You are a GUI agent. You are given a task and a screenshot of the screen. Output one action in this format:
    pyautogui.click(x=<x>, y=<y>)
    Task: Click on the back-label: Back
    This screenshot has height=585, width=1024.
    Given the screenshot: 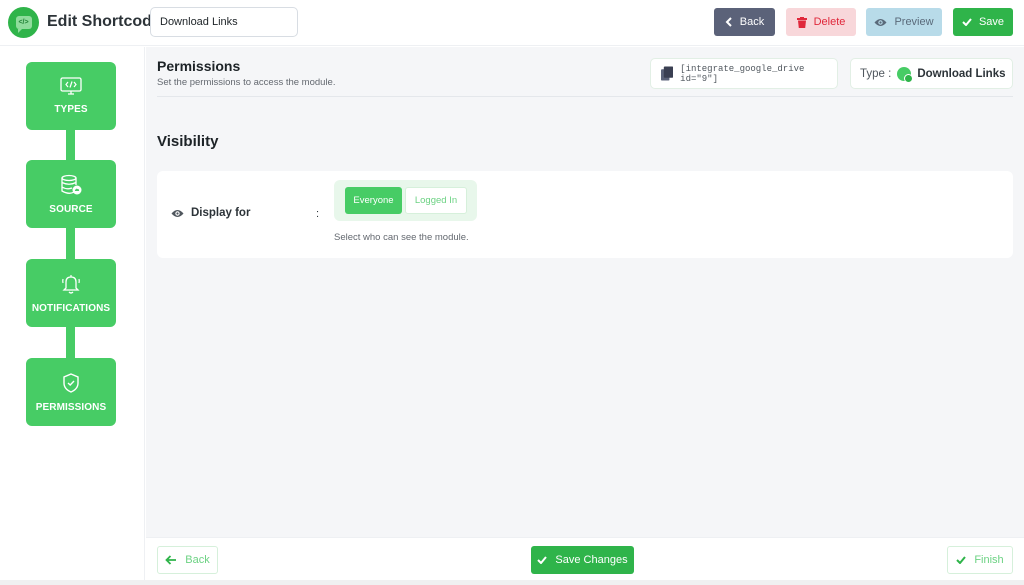 What is the action you would take?
    pyautogui.click(x=752, y=22)
    